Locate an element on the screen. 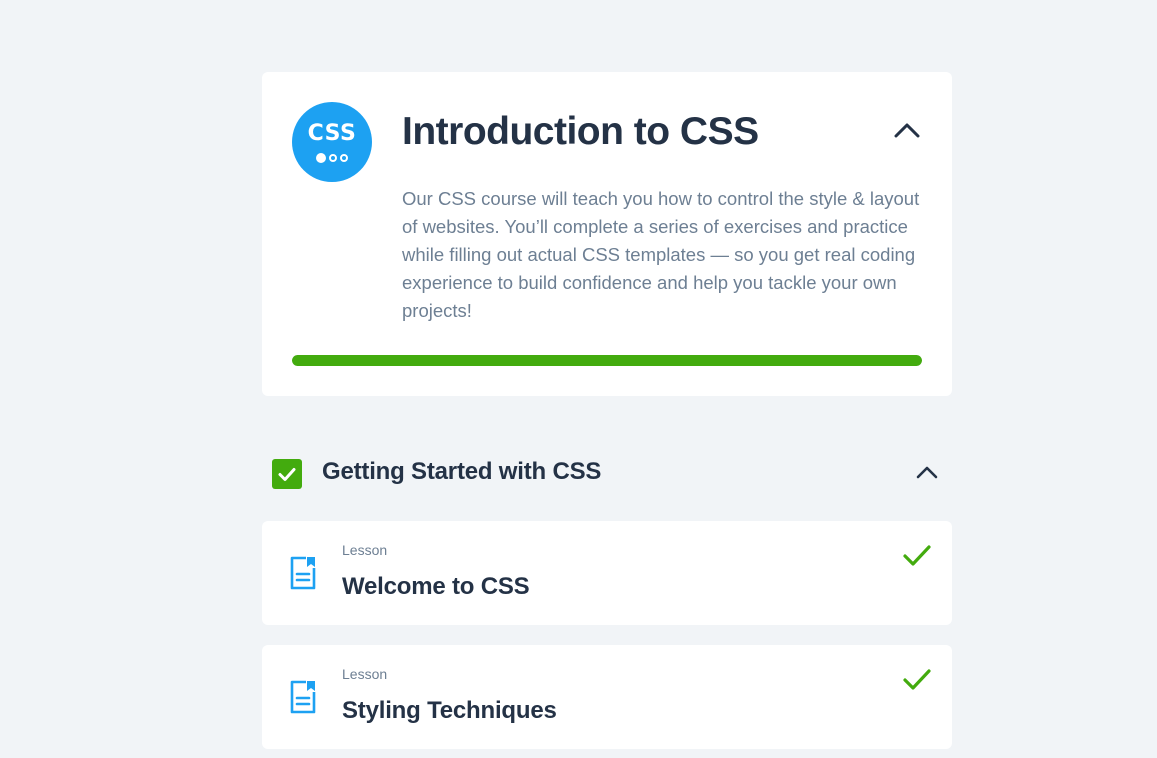 The height and width of the screenshot is (758, 1157). course-logo-dots is located at coordinates (332, 159).